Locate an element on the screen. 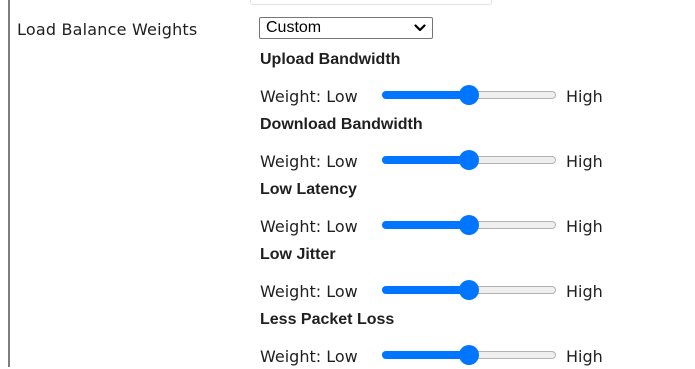 The image size is (695, 369). weight-row-upload-bandwidth: Weight: Low High is located at coordinates (440, 97).